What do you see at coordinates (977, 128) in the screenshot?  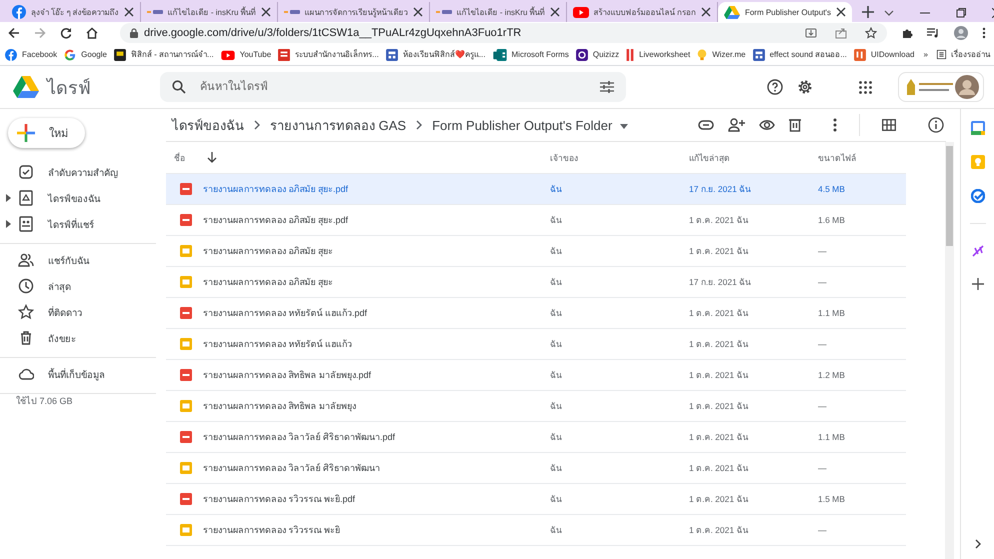 I see `calendar-icon` at bounding box center [977, 128].